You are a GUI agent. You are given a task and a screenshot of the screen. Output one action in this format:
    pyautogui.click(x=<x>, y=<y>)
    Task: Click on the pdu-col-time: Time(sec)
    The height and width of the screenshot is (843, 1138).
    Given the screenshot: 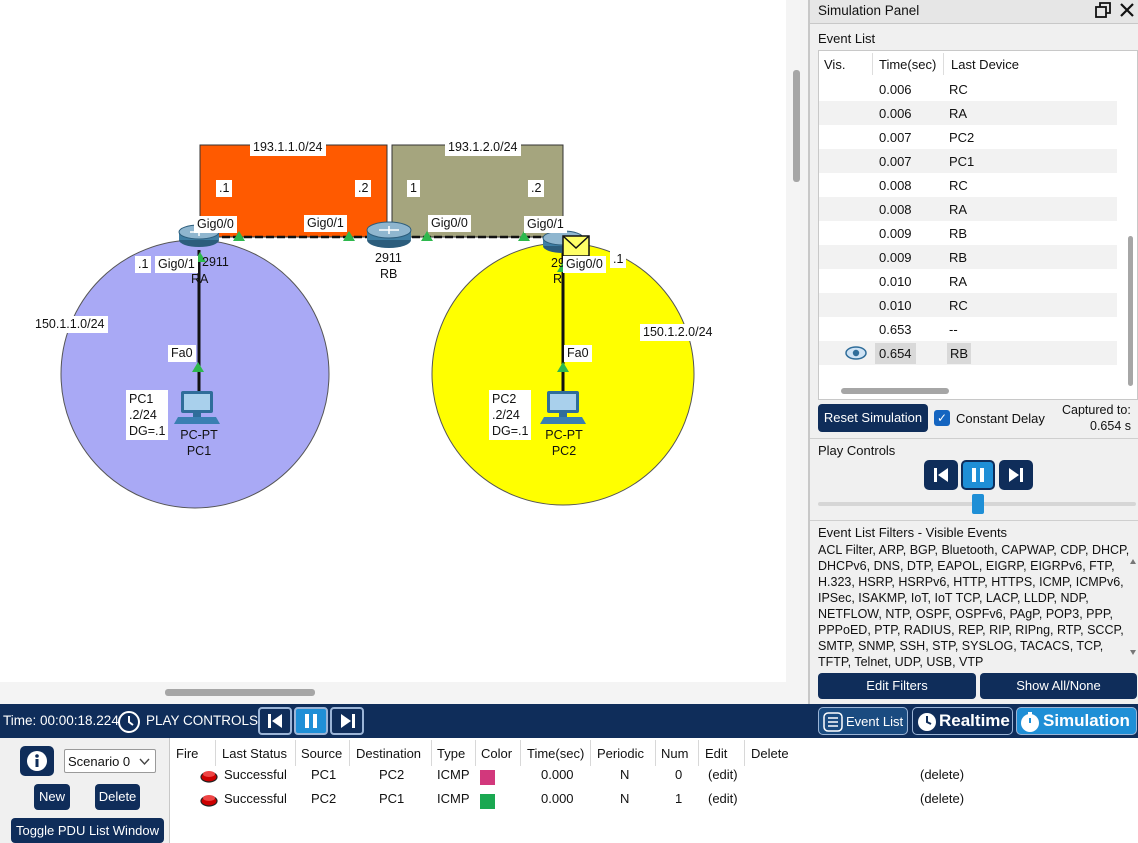 What is the action you would take?
    pyautogui.click(x=555, y=753)
    